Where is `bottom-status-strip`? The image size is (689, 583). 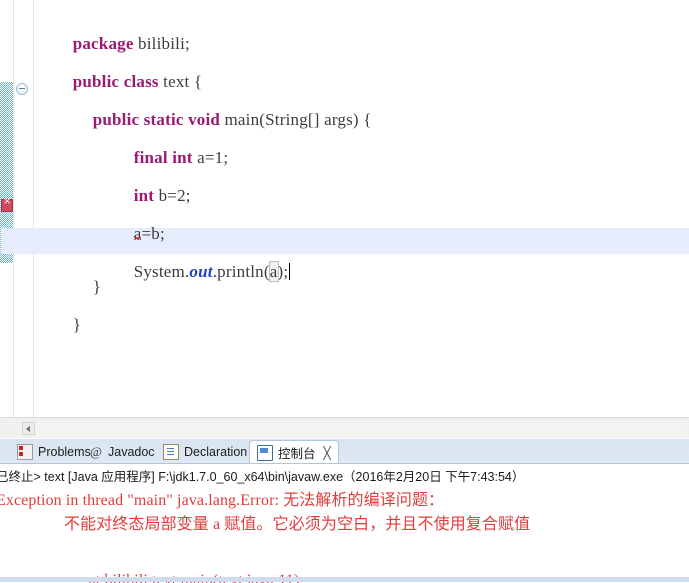
bottom-status-strip is located at coordinates (344, 579).